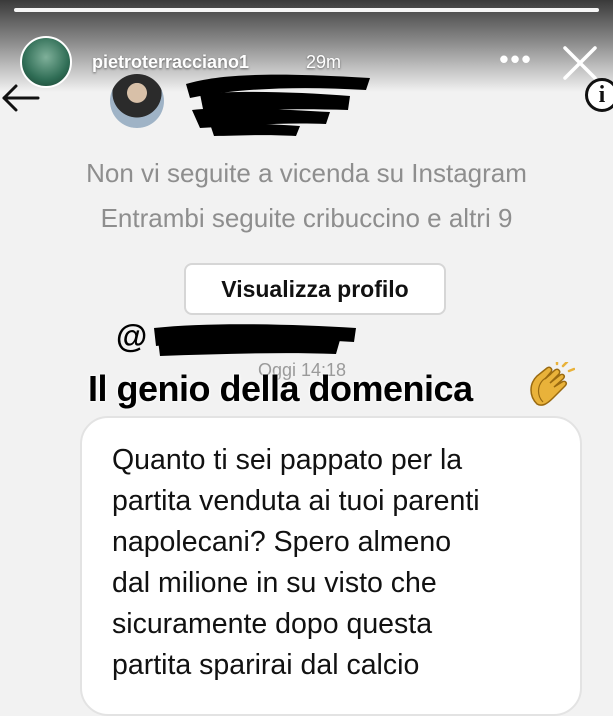 The width and height of the screenshot is (613, 716). Describe the element at coordinates (137, 101) in the screenshot. I see `profile-avatar` at that location.